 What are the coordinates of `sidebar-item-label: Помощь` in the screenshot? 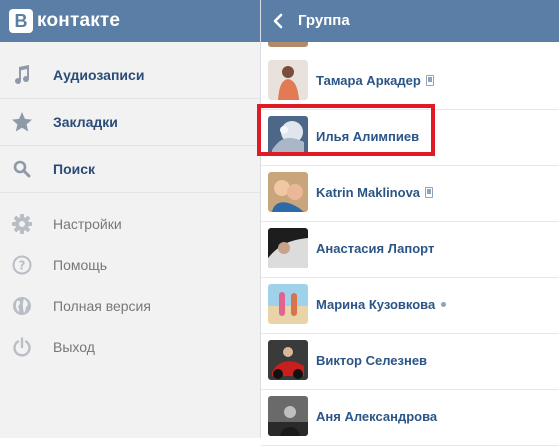 It's located at (80, 264).